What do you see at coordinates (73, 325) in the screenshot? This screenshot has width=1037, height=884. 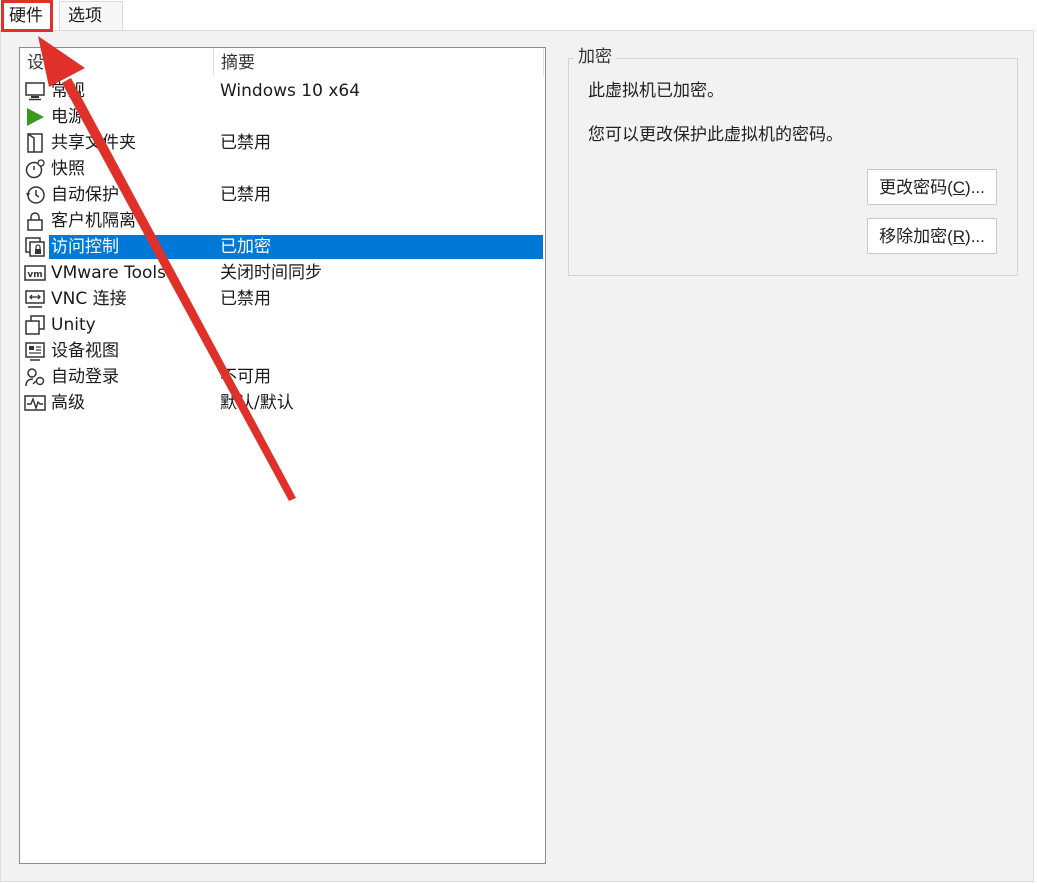 I see `item-name: Unity` at bounding box center [73, 325].